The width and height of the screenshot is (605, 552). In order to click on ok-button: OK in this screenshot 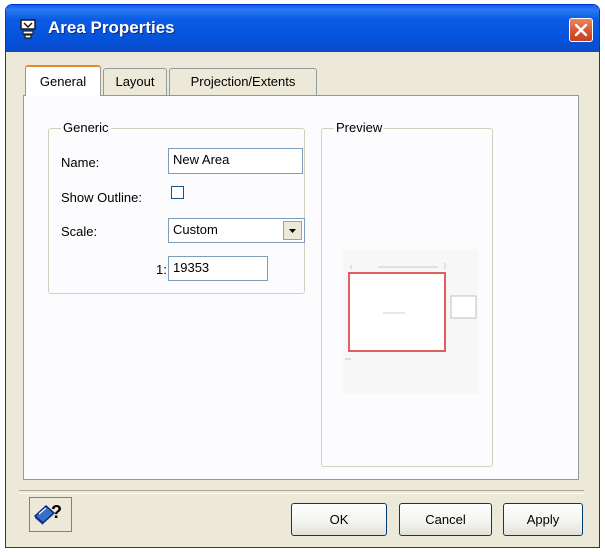, I will do `click(339, 519)`.